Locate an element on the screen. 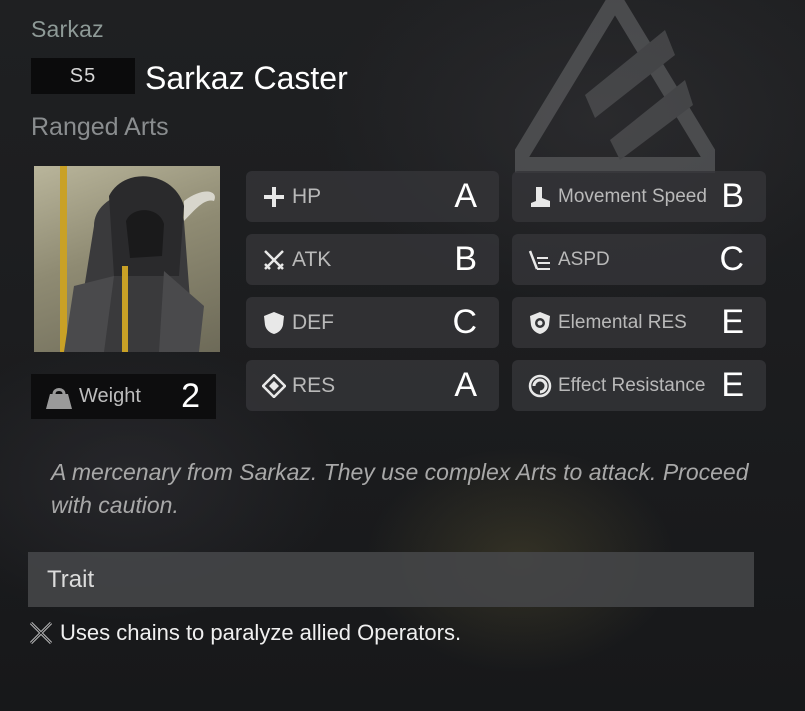 The height and width of the screenshot is (711, 805). plus-icon is located at coordinates (274, 196).